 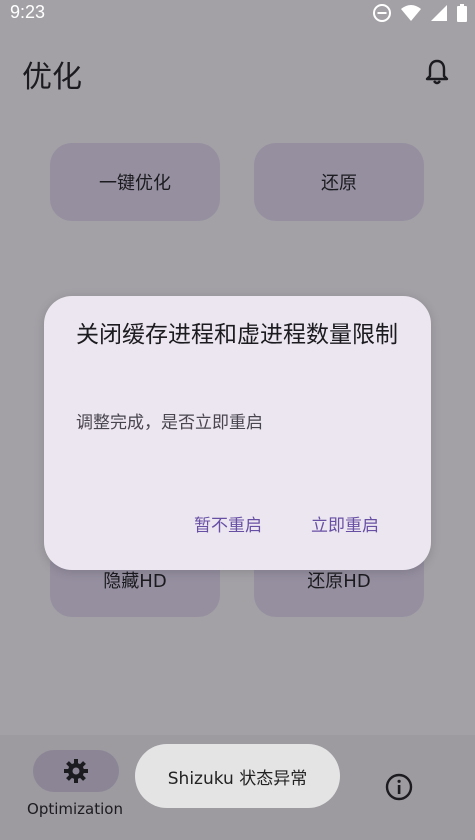 I want to click on bell-icon, so click(x=437, y=72).